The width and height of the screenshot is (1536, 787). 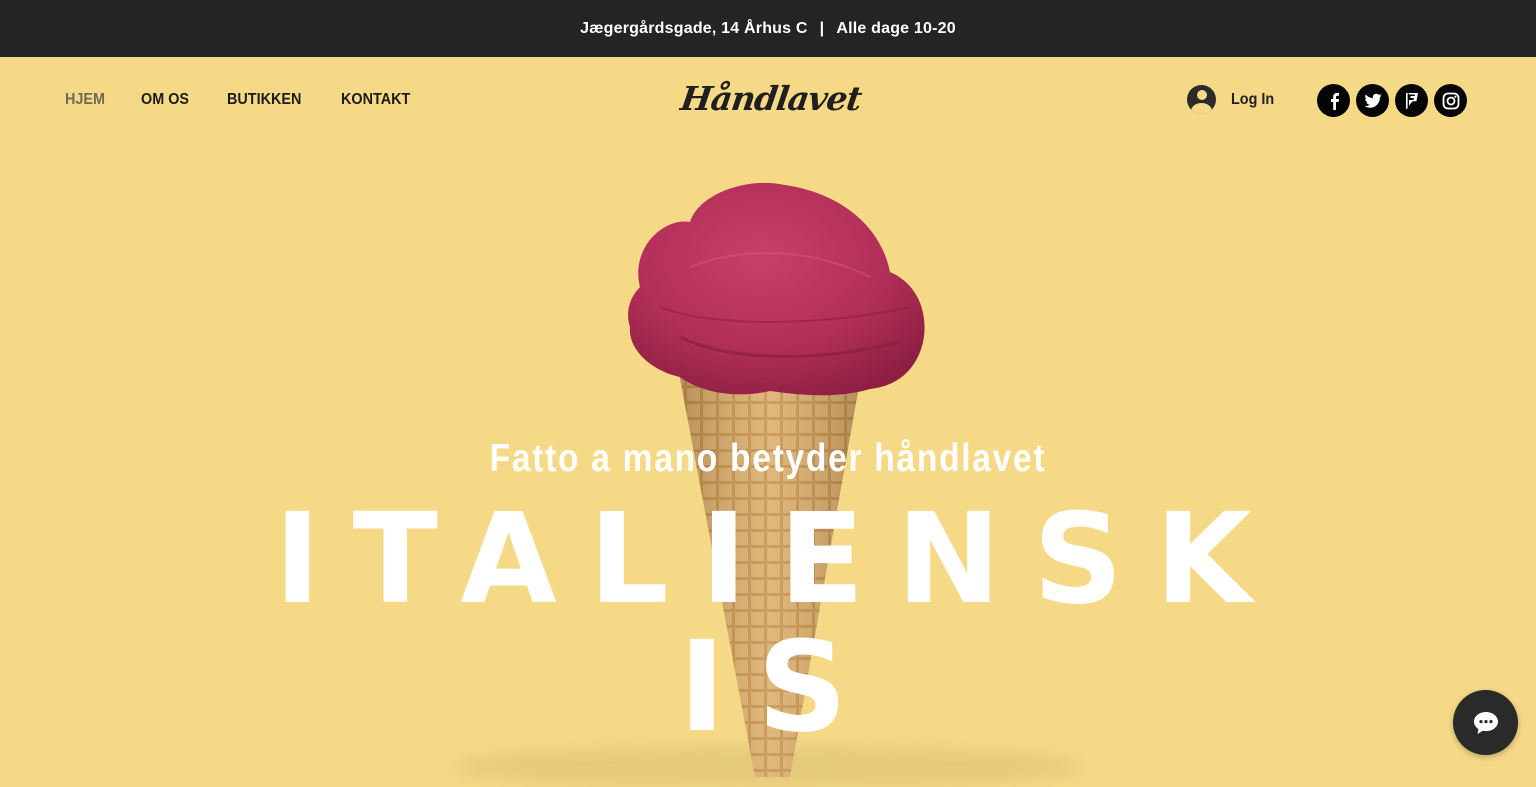 I want to click on nav-item-kontakt: KONTAKT, so click(x=375, y=100).